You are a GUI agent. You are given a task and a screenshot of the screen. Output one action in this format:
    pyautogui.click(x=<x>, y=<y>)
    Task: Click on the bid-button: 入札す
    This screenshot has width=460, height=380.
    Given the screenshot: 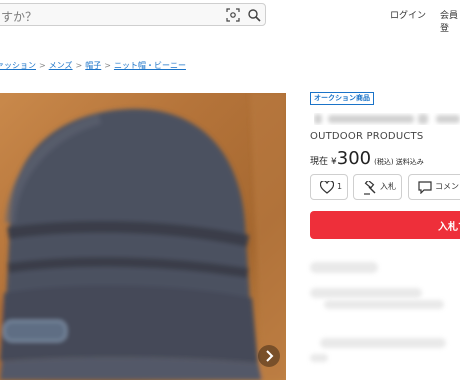 What is the action you would take?
    pyautogui.click(x=385, y=225)
    